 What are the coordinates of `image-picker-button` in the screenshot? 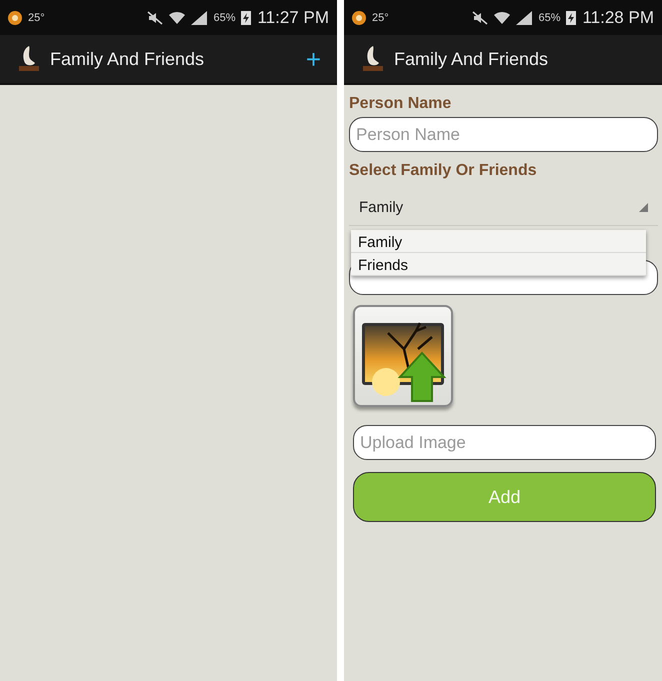 It's located at (403, 356).